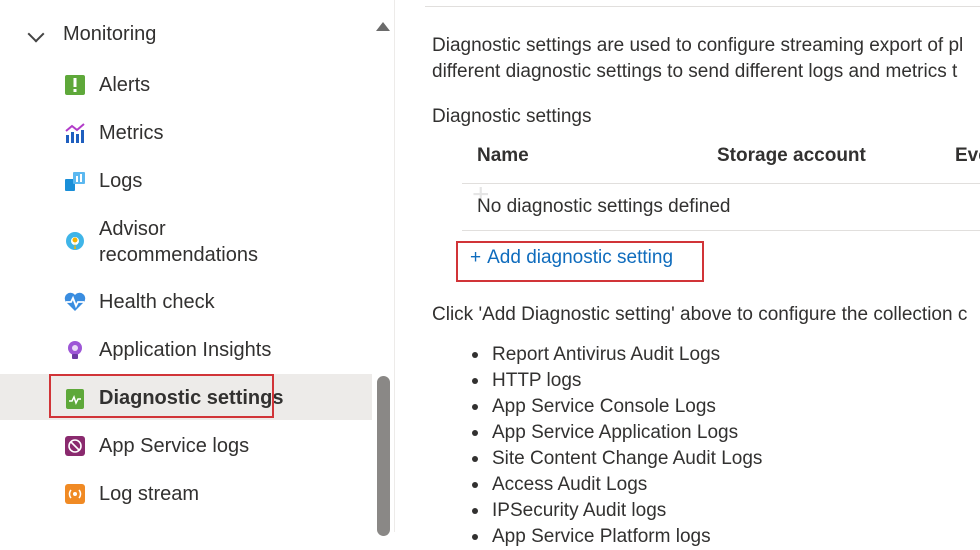  I want to click on plus-icon: +, so click(476, 257).